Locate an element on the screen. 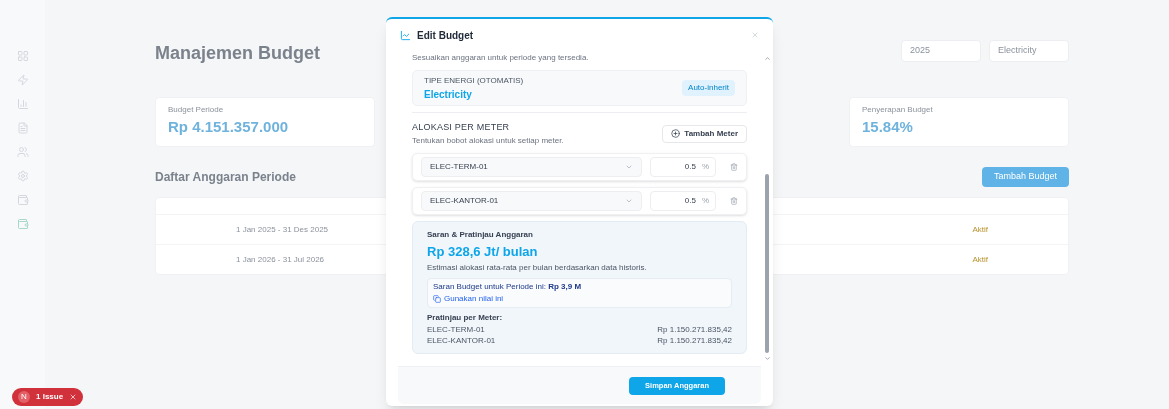 The image size is (1169, 409). meter-select: ELEC-KANTOR-01 is located at coordinates (532, 200).